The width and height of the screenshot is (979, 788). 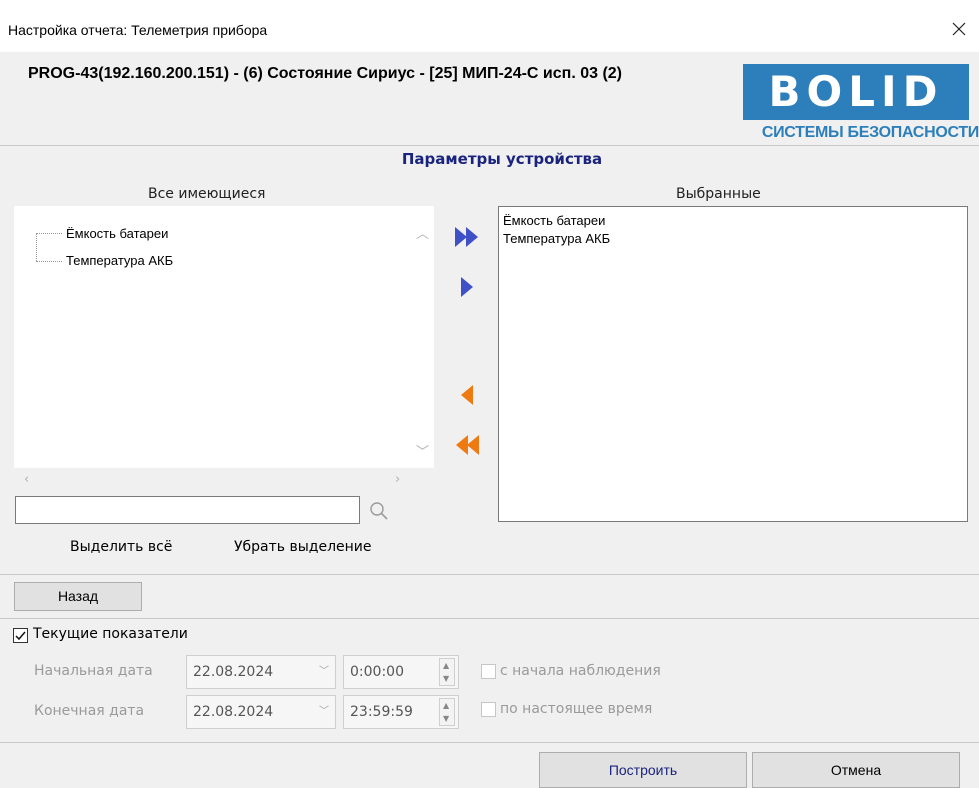 What do you see at coordinates (138, 30) in the screenshot?
I see `window-title: Настройка отчета: Телеметрия прибора` at bounding box center [138, 30].